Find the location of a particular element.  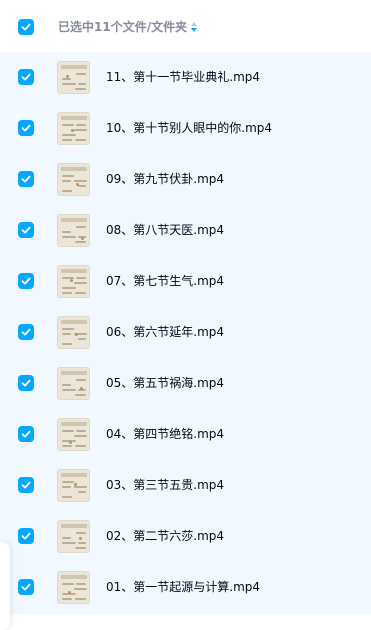

file-name: 01、第一节起源与计算.mp4 is located at coordinates (183, 587).